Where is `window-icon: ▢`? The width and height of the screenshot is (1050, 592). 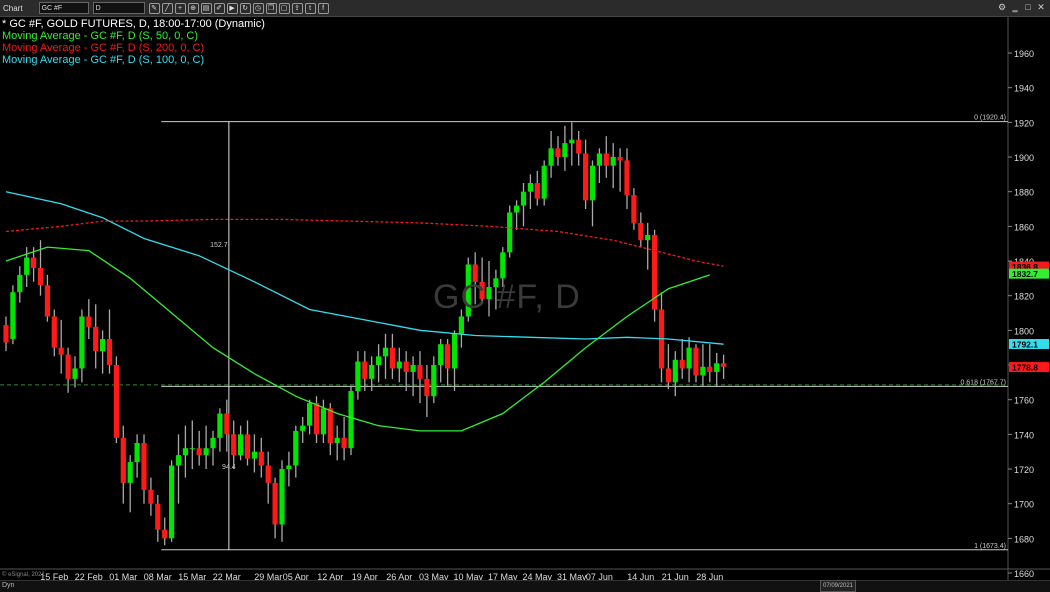 window-icon: ▢ is located at coordinates (284, 8).